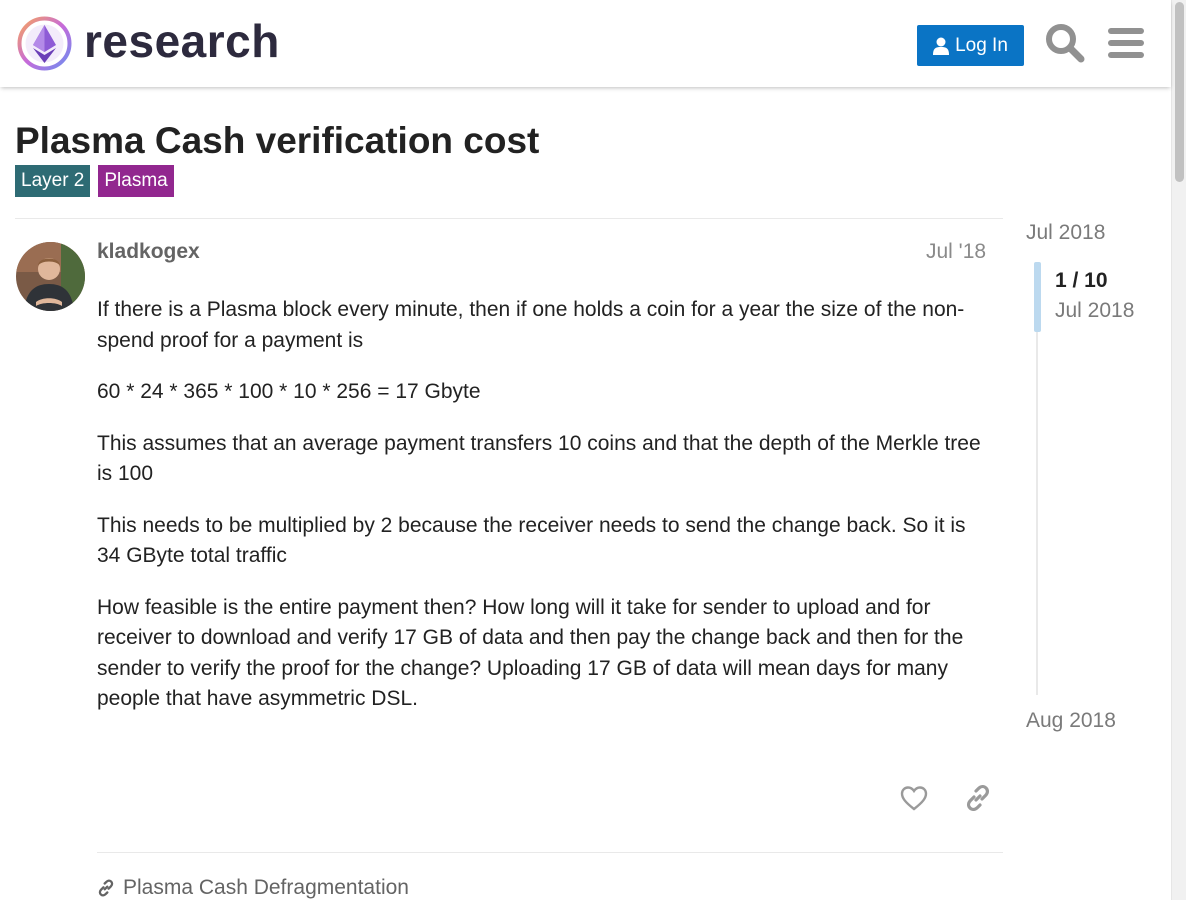 The width and height of the screenshot is (1186, 900). I want to click on topic-tags: Layer 2 Plasma, so click(98, 181).